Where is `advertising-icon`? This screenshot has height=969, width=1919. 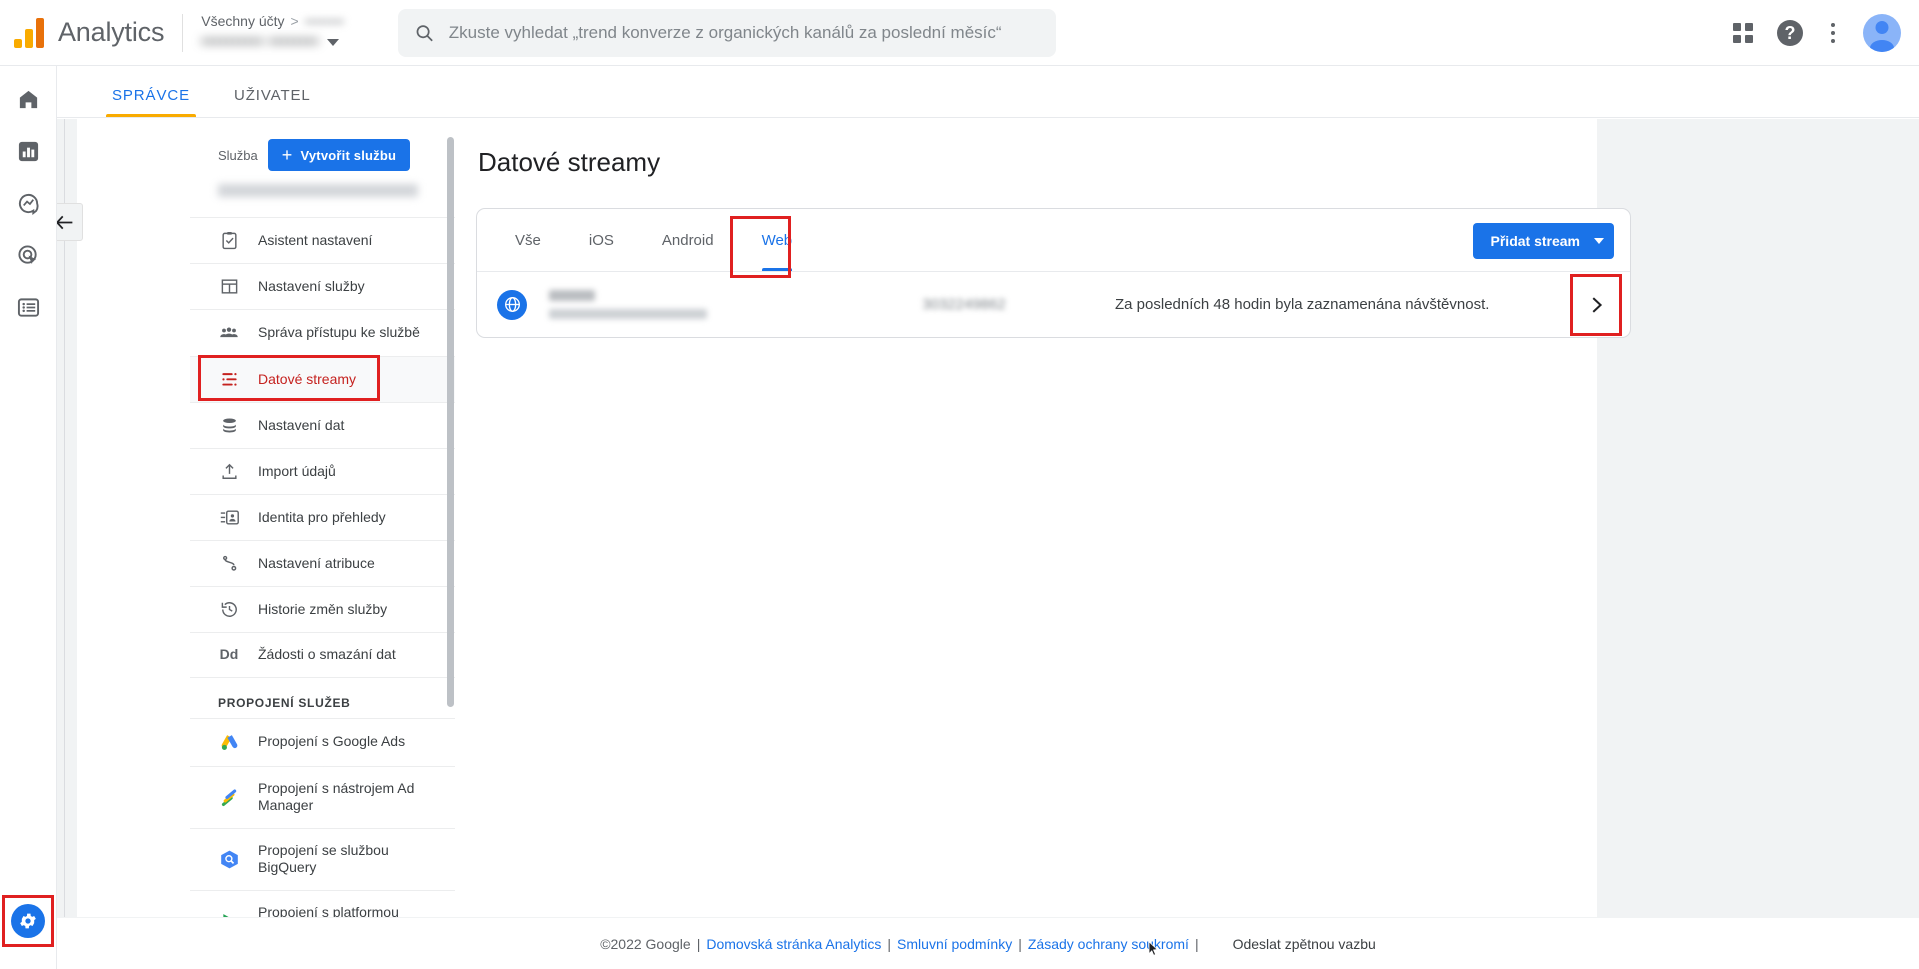
advertising-icon is located at coordinates (28, 255).